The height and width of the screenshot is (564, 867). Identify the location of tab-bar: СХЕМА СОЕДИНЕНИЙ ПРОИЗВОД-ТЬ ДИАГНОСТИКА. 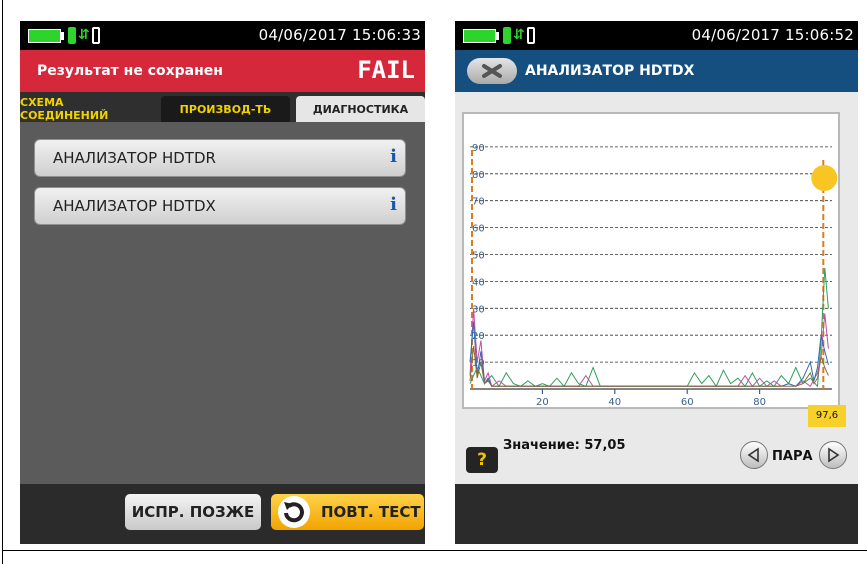
(222, 107).